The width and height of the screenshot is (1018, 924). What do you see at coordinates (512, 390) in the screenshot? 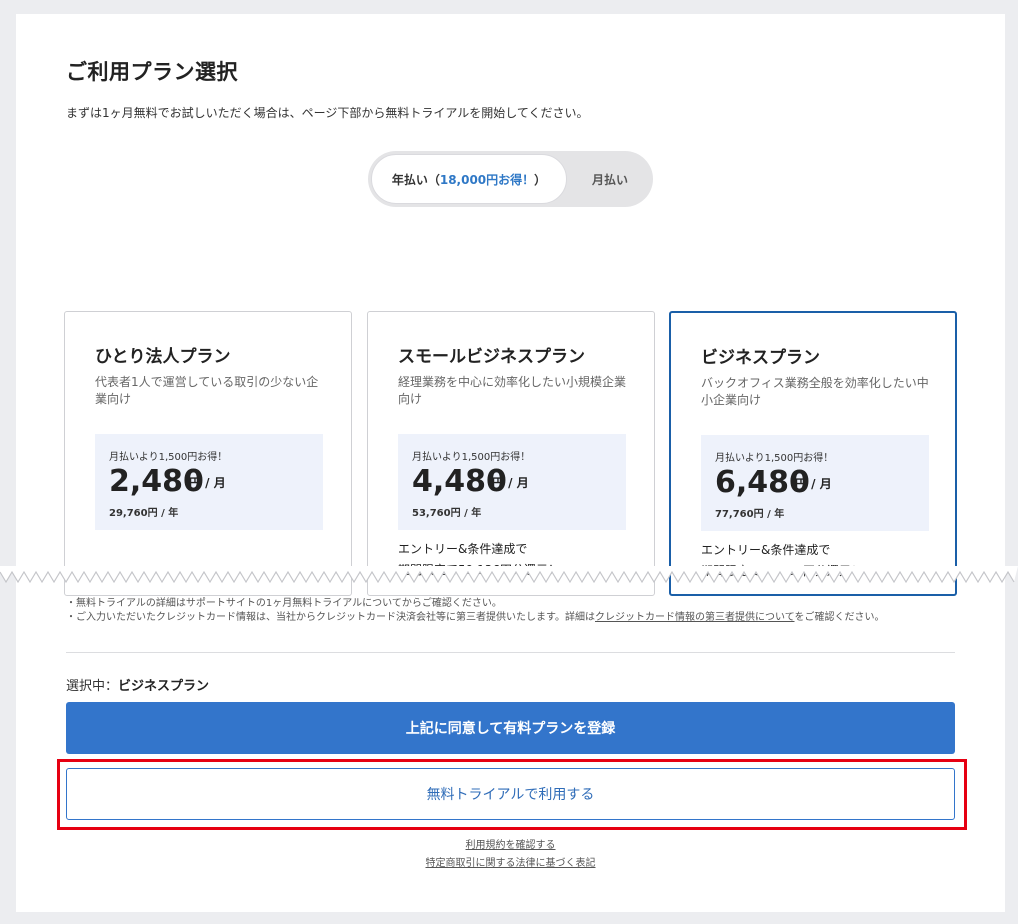
I see `plan-description: 経理業務を中心に効率化したい小規模企業向け` at bounding box center [512, 390].